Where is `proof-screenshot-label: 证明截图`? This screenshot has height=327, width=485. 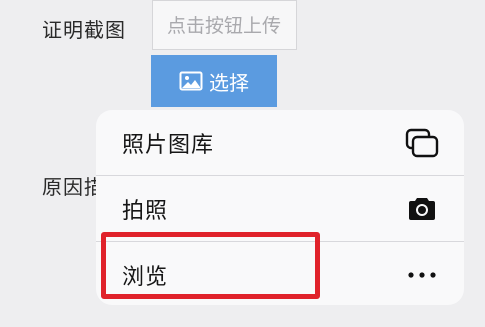
proof-screenshot-label: 证明截图 is located at coordinates (84, 30).